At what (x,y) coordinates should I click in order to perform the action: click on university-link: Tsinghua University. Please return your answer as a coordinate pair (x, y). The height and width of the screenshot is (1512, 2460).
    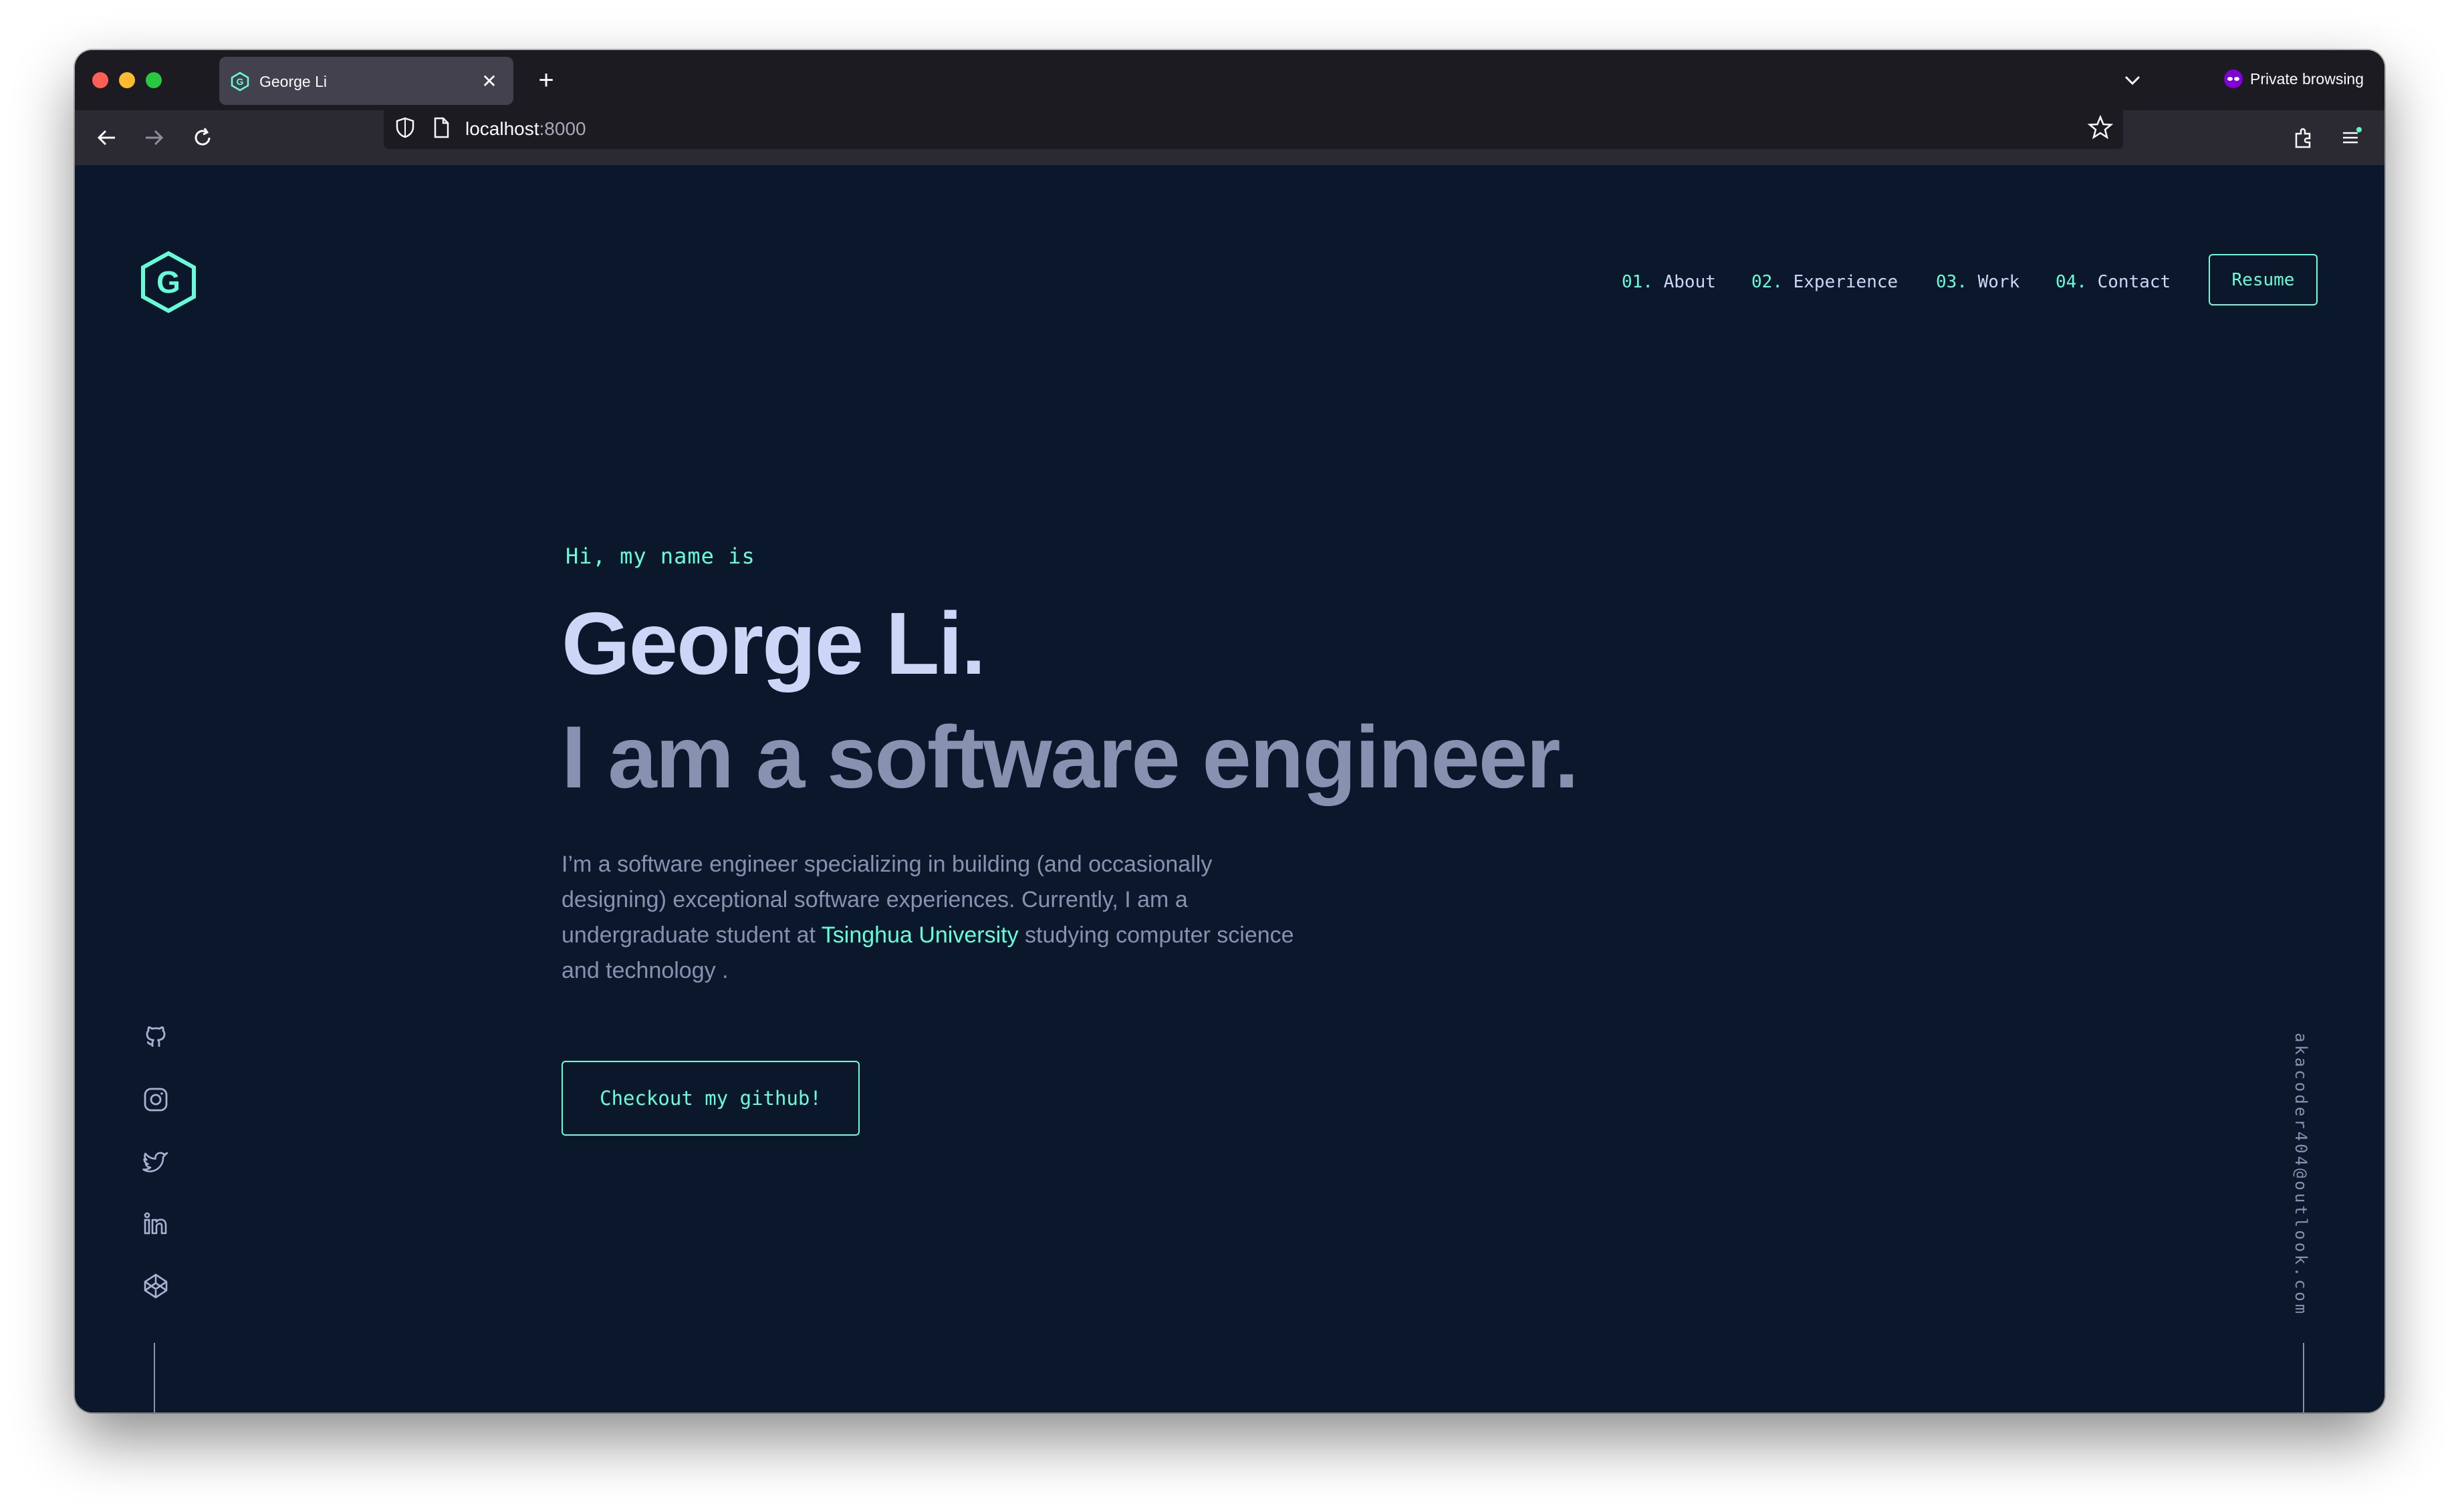
    Looking at the image, I should click on (920, 935).